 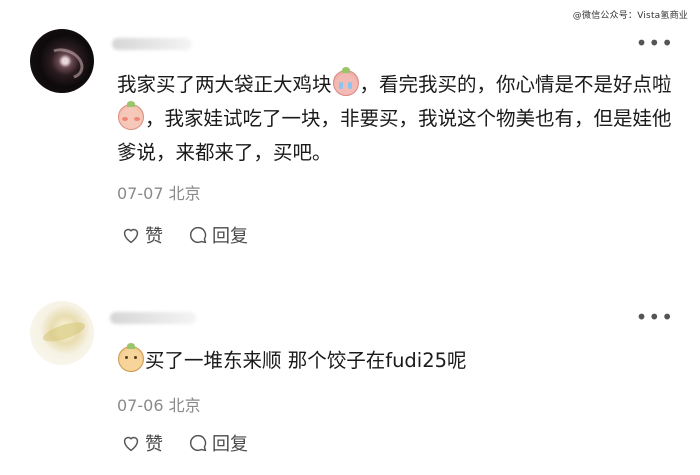 What do you see at coordinates (224, 84) in the screenshot?
I see `comment-text-part: 我家买了两大袋正大鸡块` at bounding box center [224, 84].